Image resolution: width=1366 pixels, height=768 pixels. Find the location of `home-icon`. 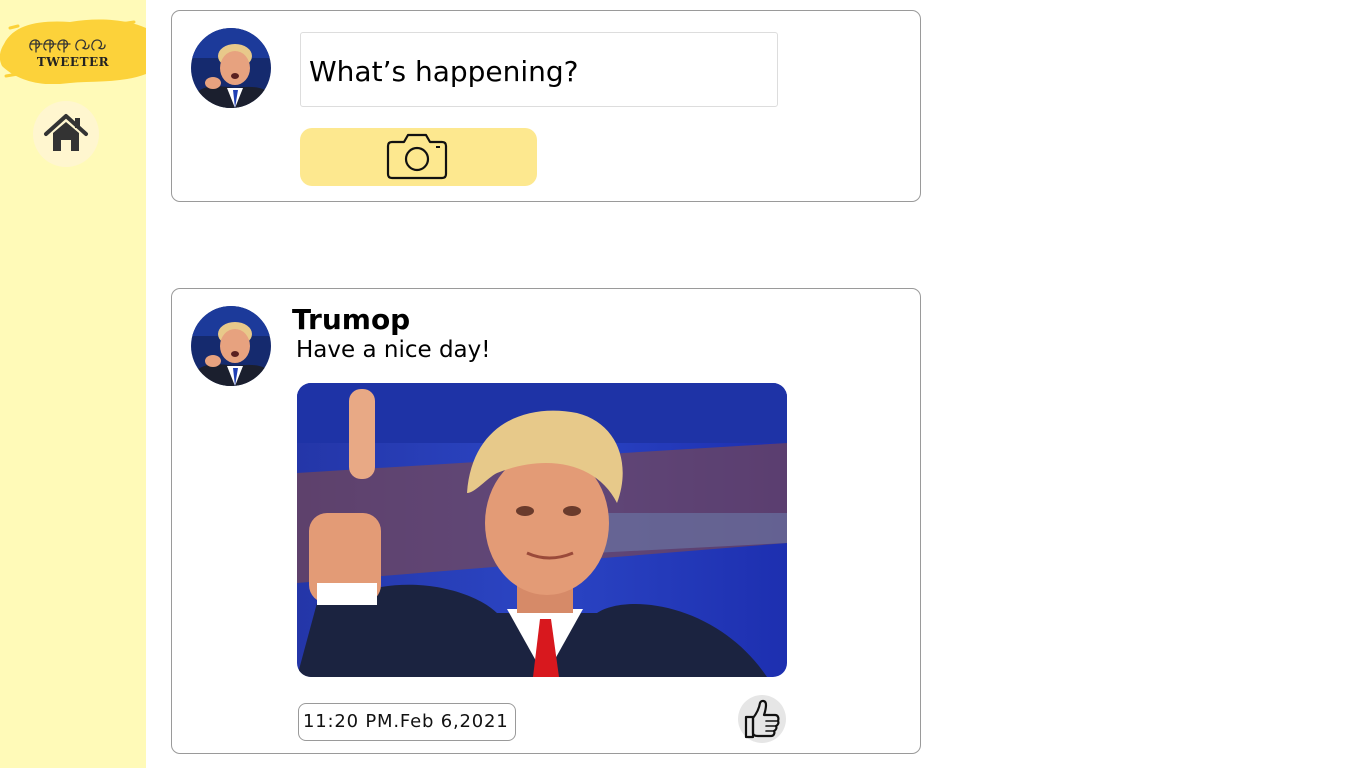

home-icon is located at coordinates (66, 132).